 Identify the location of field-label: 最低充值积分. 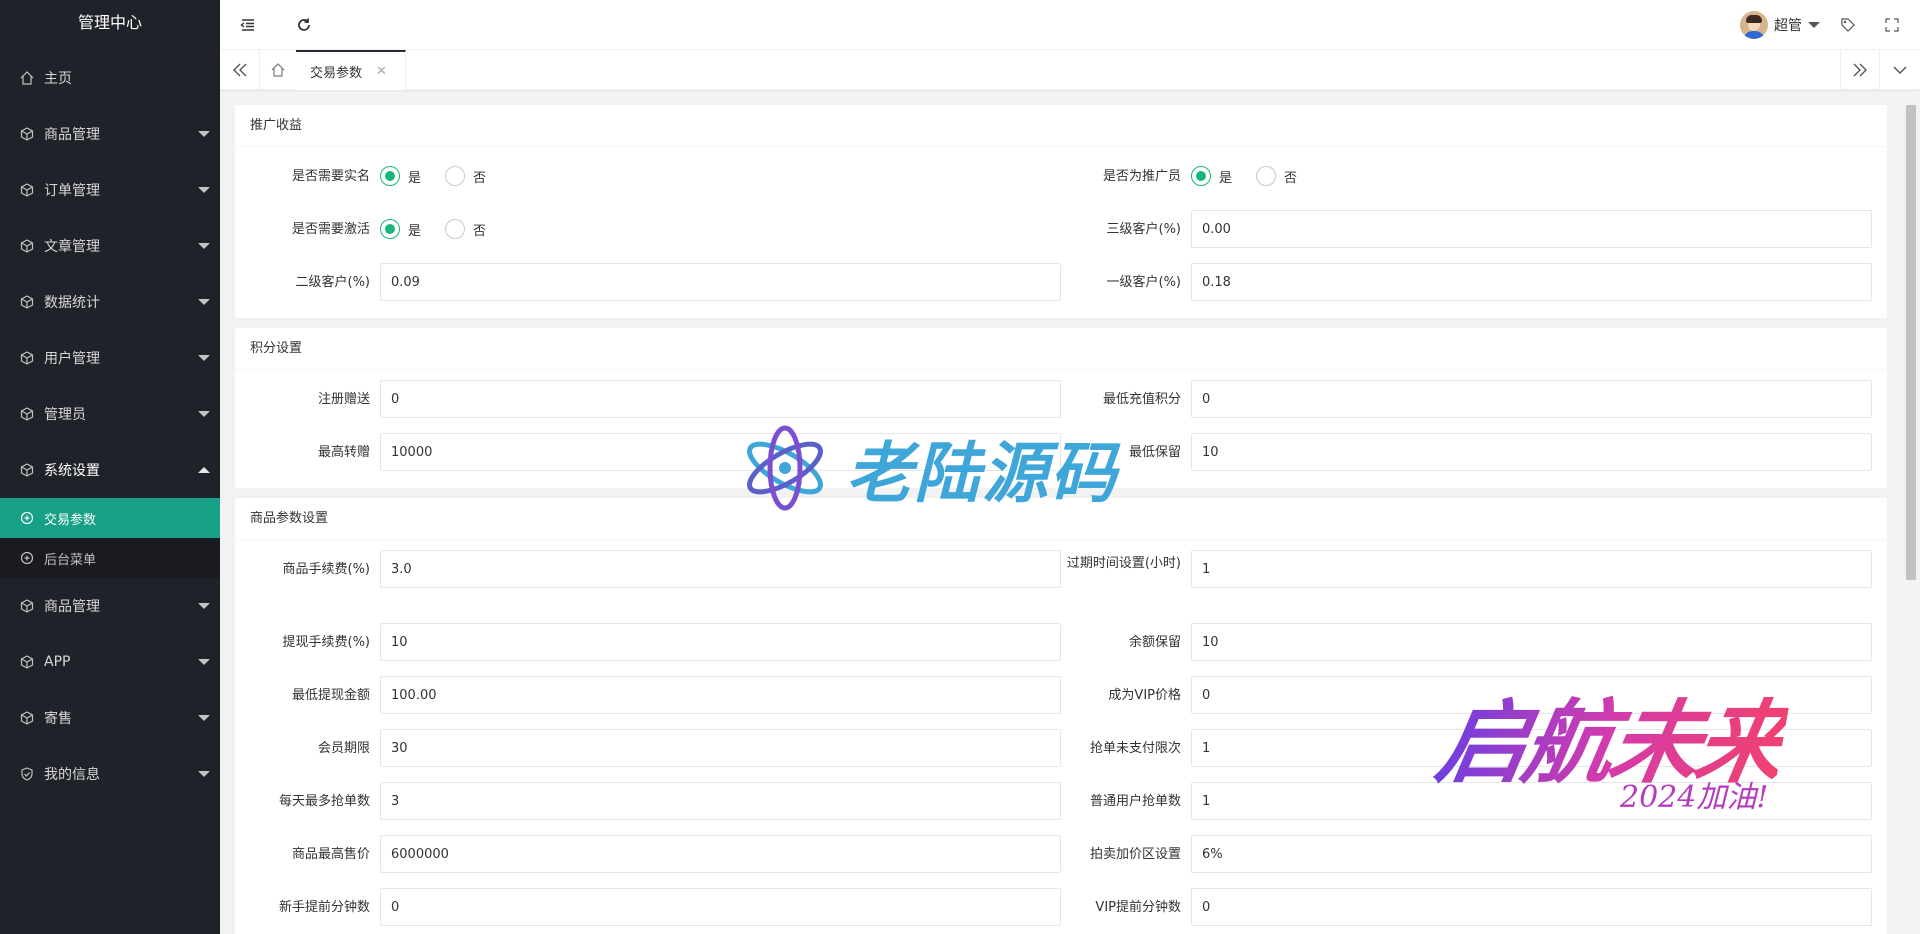
(1141, 399).